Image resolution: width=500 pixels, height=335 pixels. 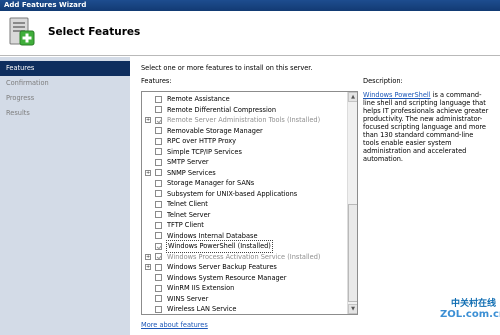 What do you see at coordinates (244, 299) in the screenshot?
I see `feature-row: WINS Server` at bounding box center [244, 299].